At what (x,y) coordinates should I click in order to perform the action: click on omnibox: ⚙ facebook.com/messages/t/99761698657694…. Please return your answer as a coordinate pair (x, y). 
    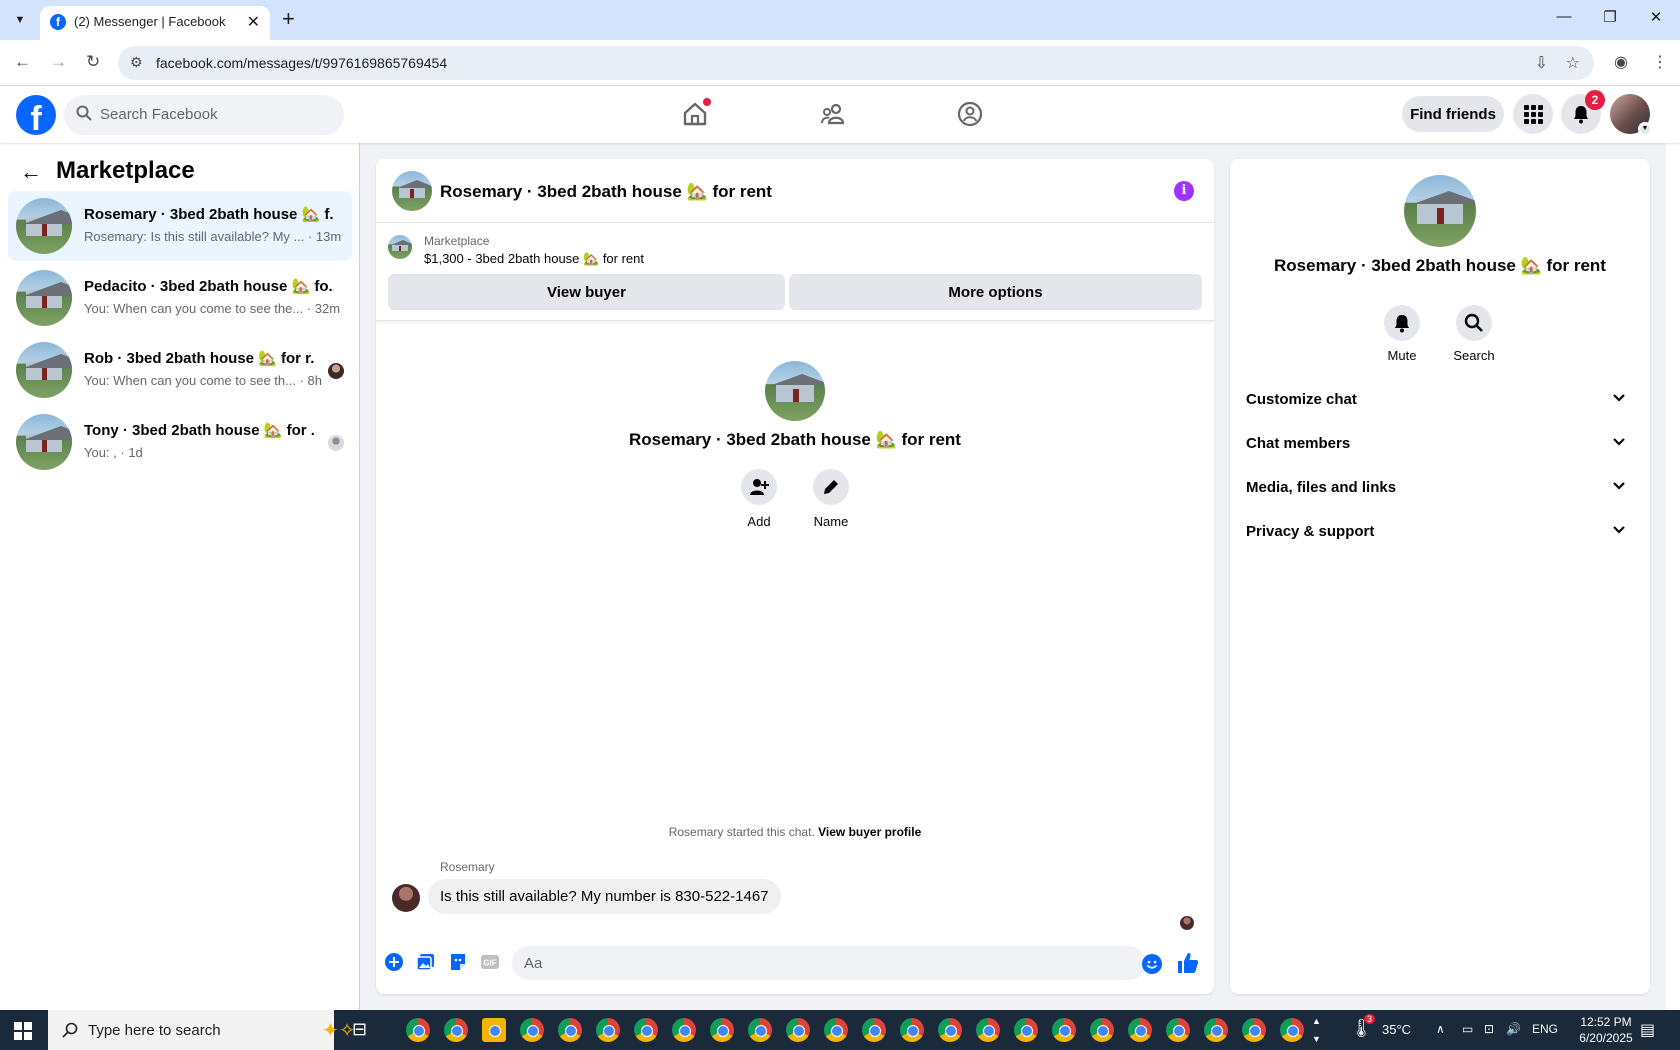
    Looking at the image, I should click on (856, 63).